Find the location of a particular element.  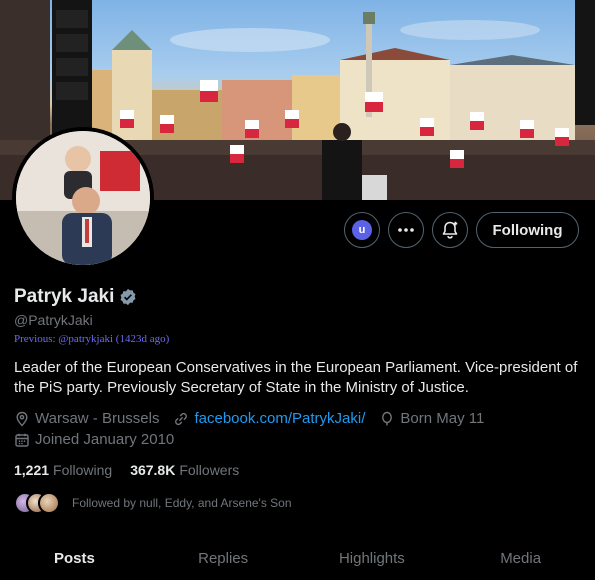

following-count-link: 1,221 Following is located at coordinates (63, 470).